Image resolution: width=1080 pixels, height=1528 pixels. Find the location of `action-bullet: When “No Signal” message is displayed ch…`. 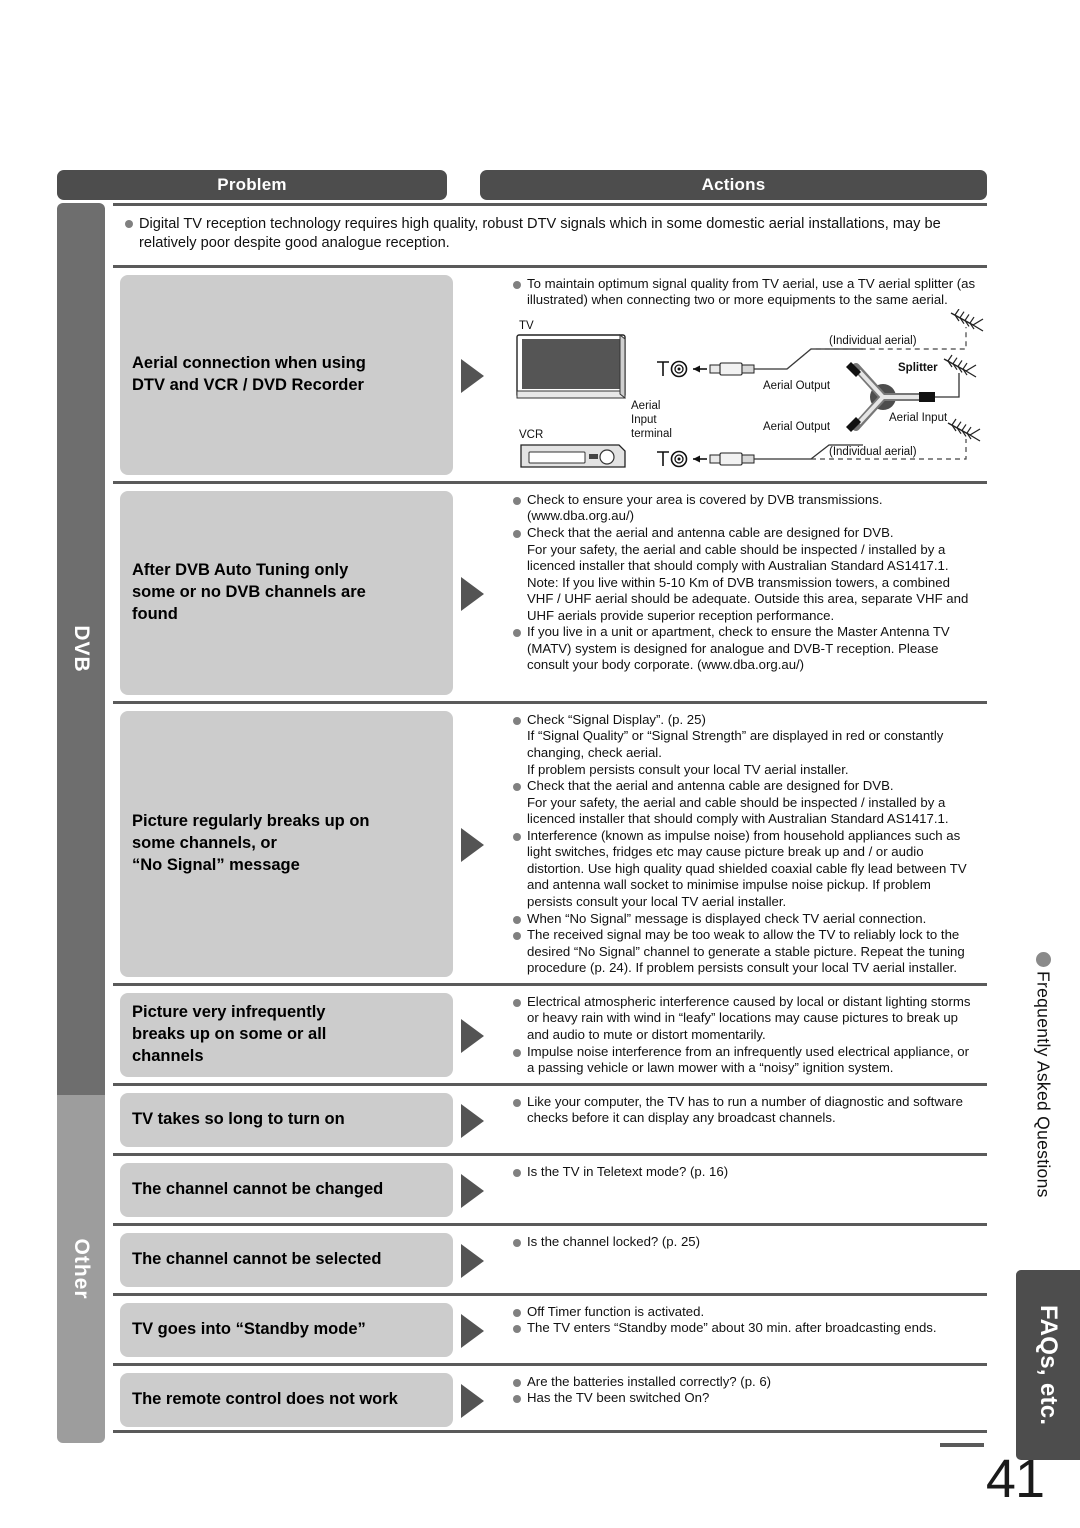

action-bullet: When “No Signal” message is displayed ch… is located at coordinates (745, 919).